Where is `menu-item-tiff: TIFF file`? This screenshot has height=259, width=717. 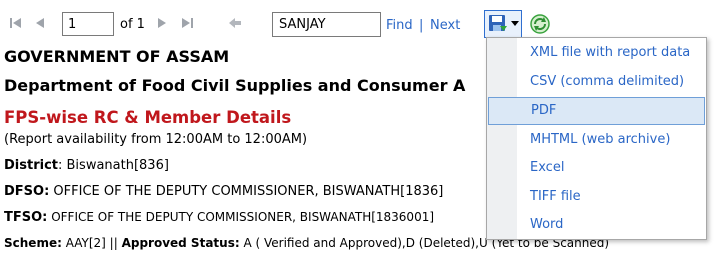
menu-item-tiff: TIFF file is located at coordinates (596, 197).